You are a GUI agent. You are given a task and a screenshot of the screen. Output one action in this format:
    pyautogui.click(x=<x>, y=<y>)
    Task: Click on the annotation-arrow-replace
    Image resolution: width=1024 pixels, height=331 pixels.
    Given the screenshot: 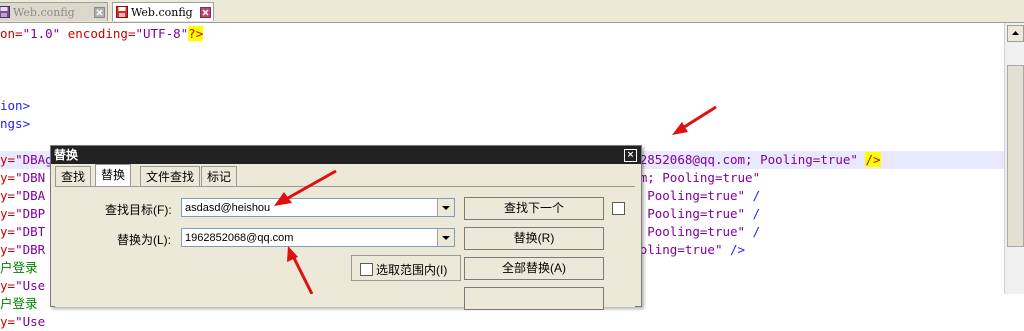 What is the action you would take?
    pyautogui.click(x=300, y=270)
    